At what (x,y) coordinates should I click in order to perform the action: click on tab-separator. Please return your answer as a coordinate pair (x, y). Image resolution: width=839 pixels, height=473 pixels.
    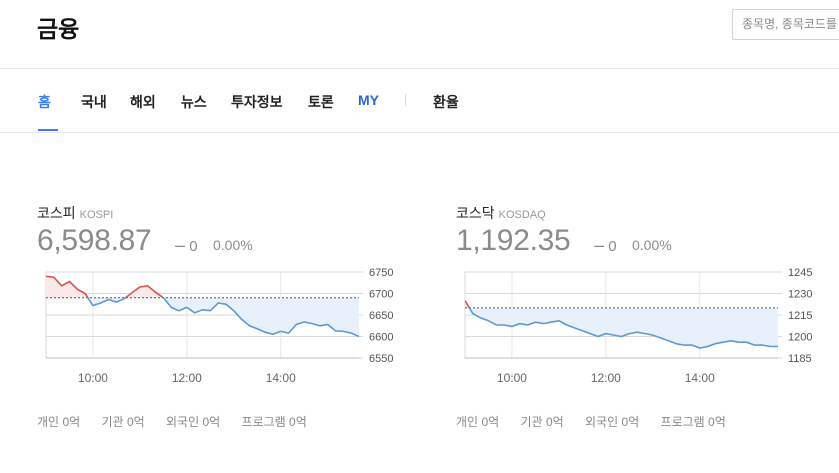
    Looking at the image, I should click on (405, 100).